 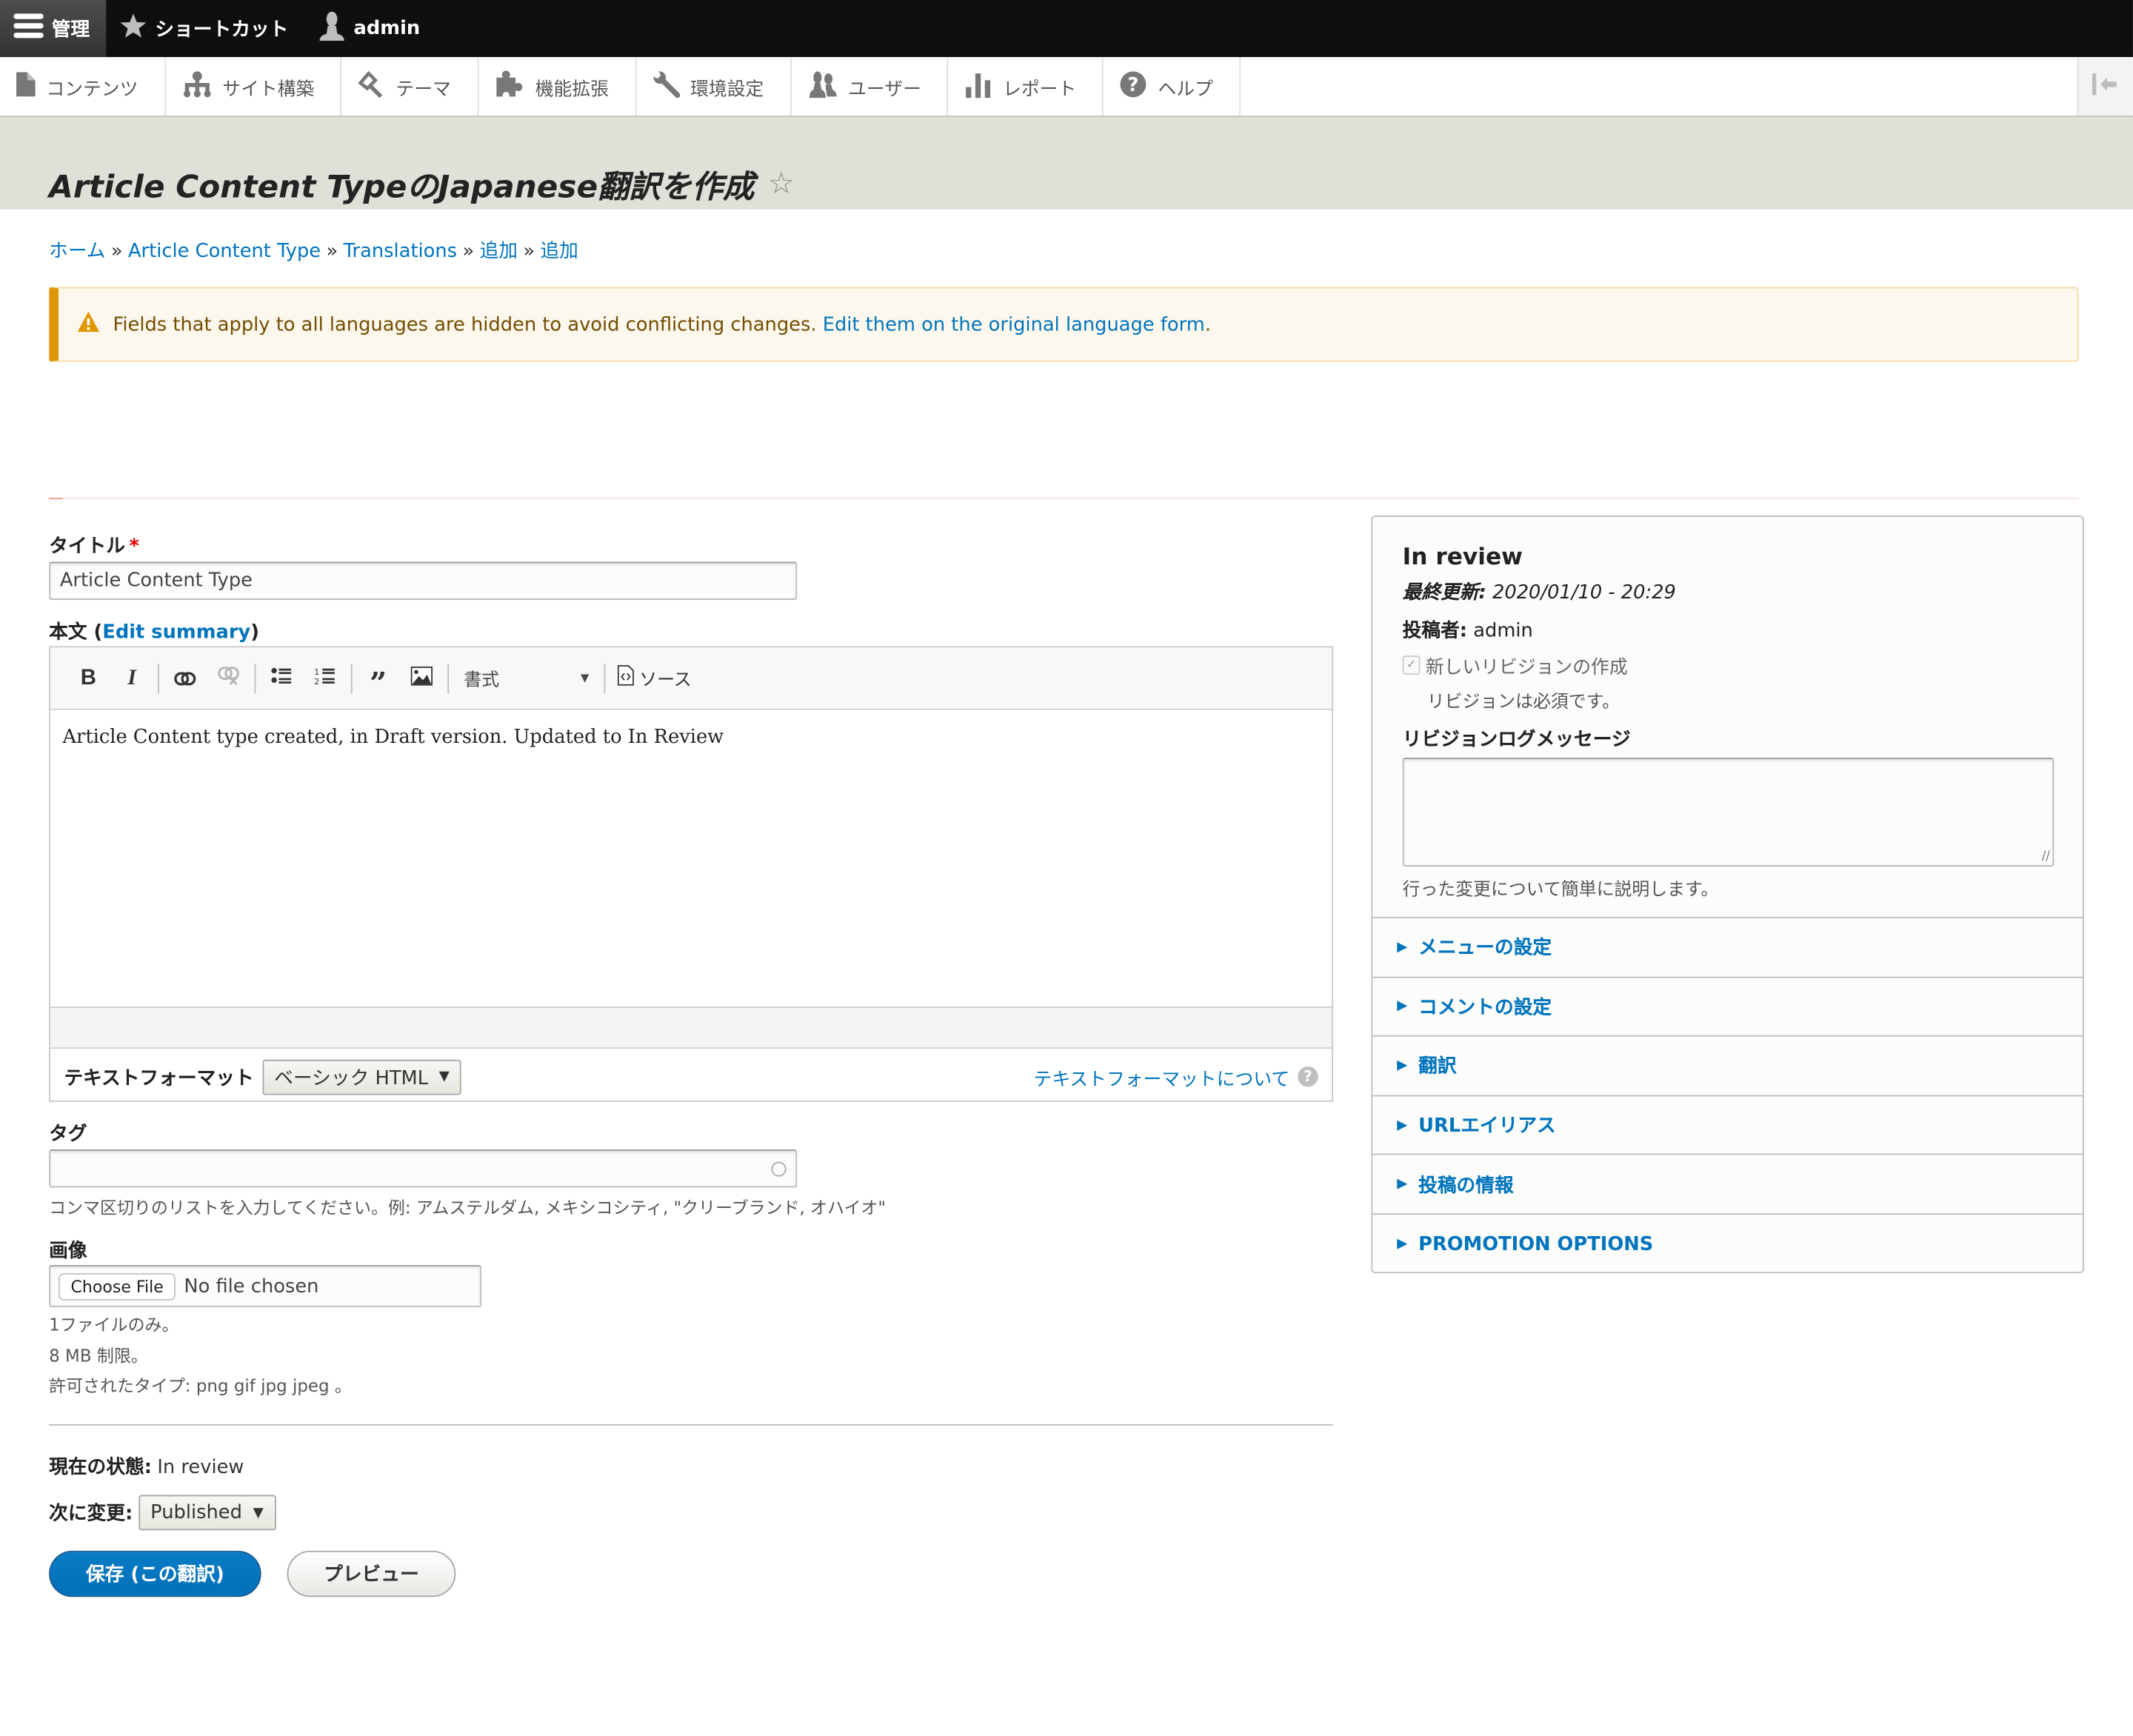 What do you see at coordinates (316, 672) in the screenshot?
I see `svg-text: 1` at bounding box center [316, 672].